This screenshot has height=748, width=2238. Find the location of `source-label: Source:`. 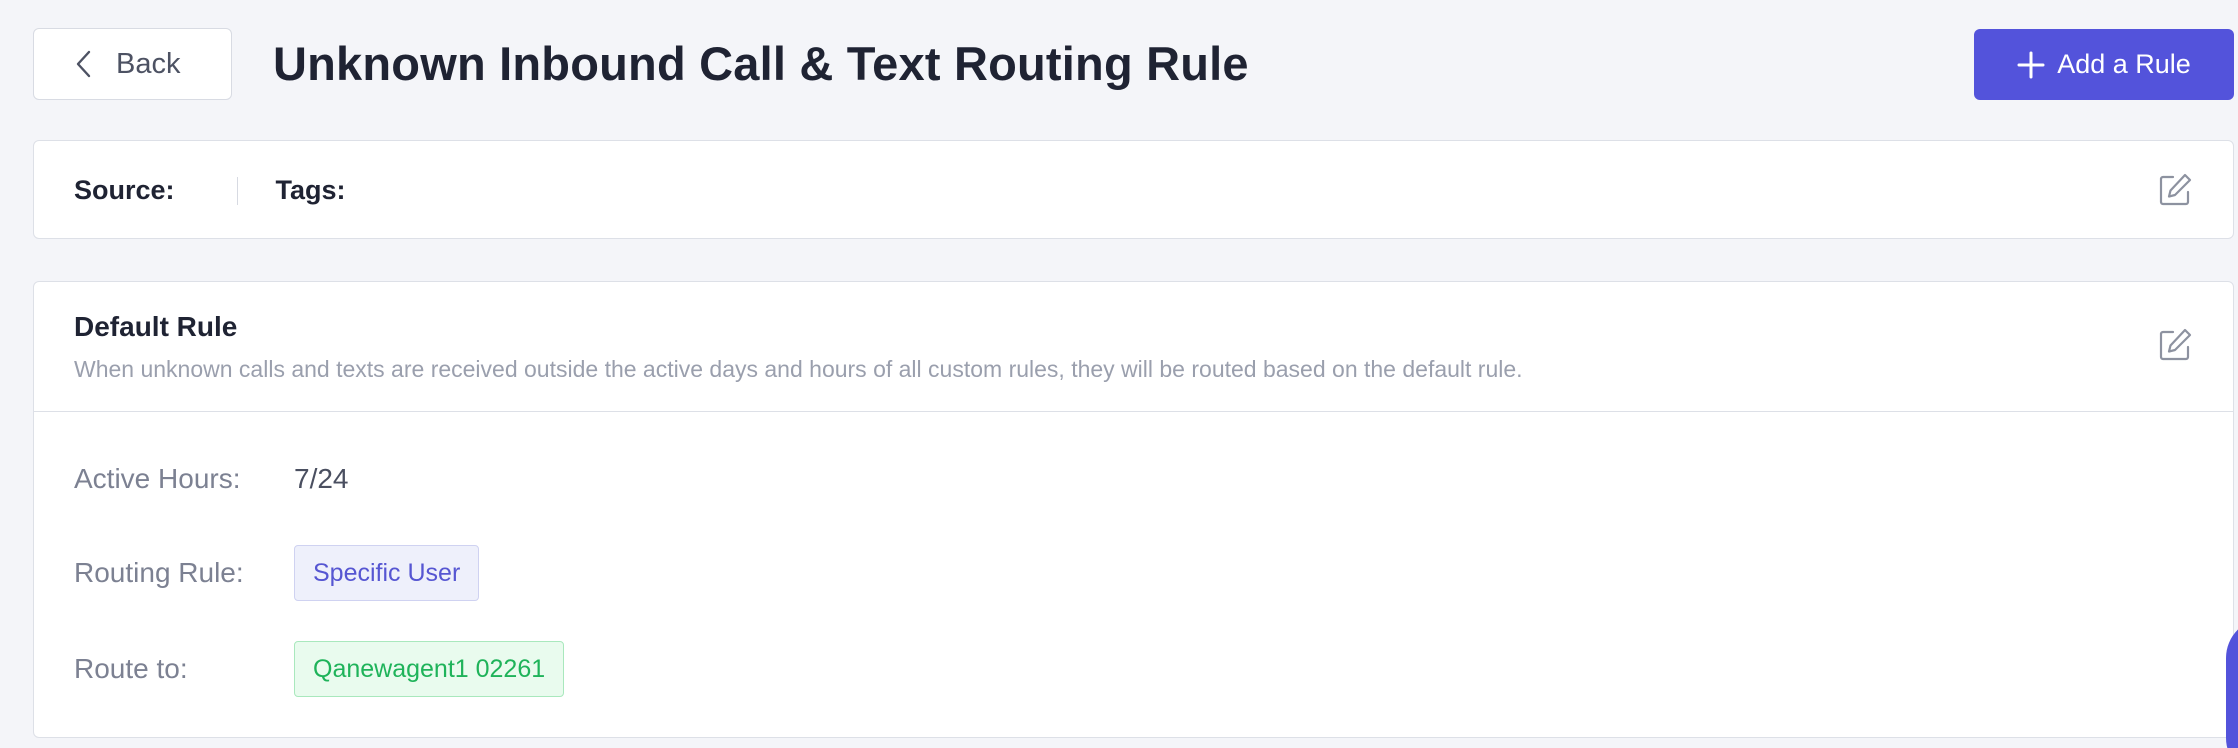

source-label: Source: is located at coordinates (124, 190).